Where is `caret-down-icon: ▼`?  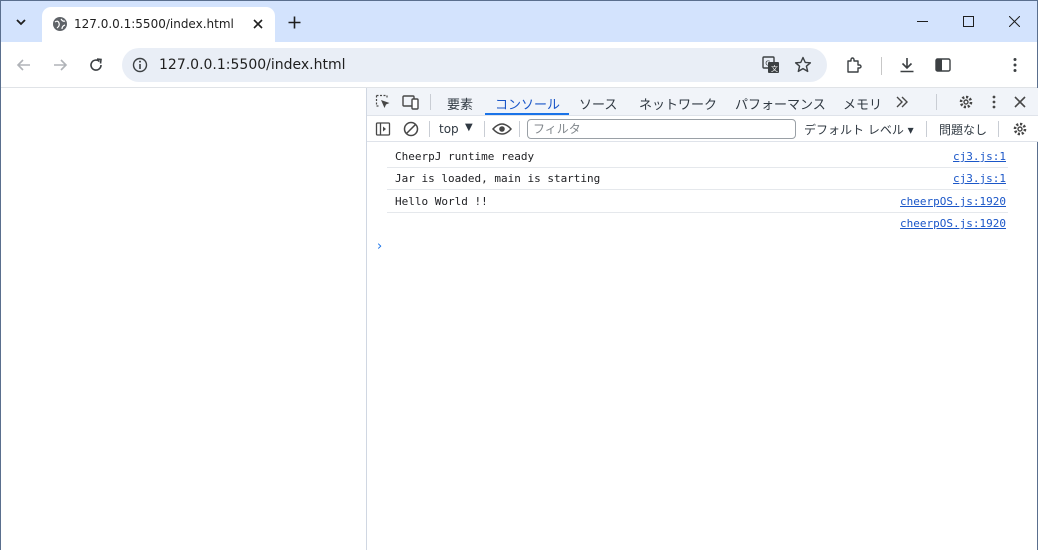 caret-down-icon: ▼ is located at coordinates (469, 127).